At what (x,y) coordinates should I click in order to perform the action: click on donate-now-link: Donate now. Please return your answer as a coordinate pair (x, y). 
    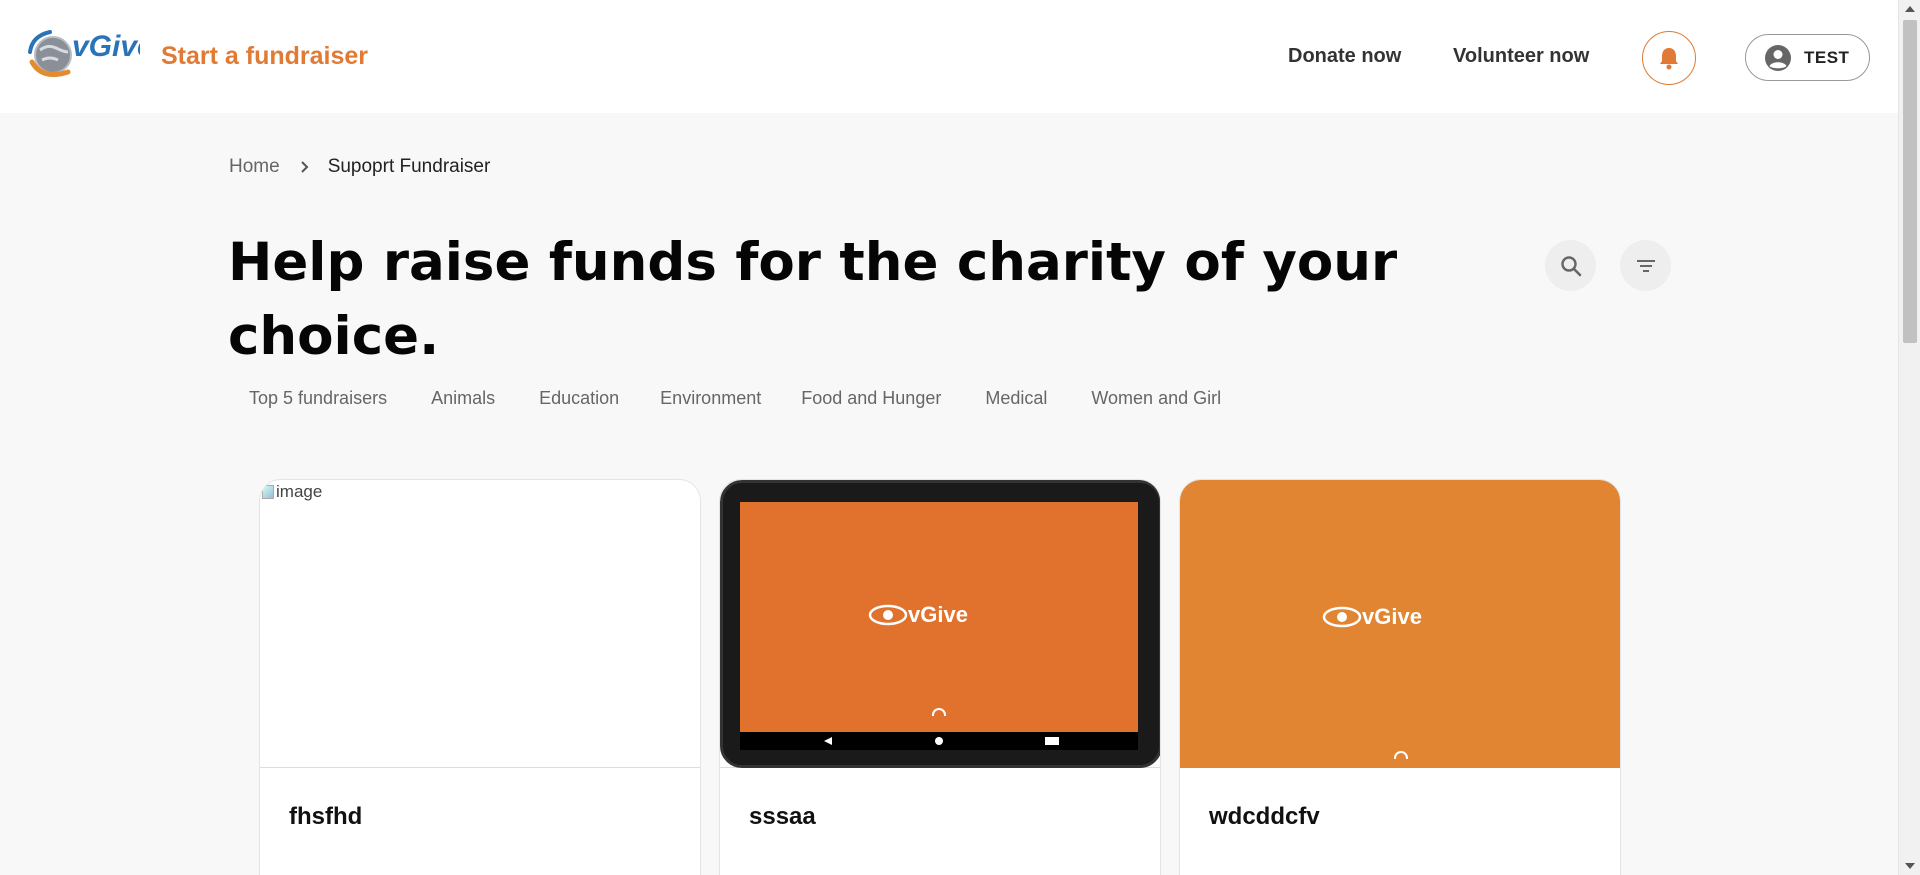
    Looking at the image, I should click on (1344, 56).